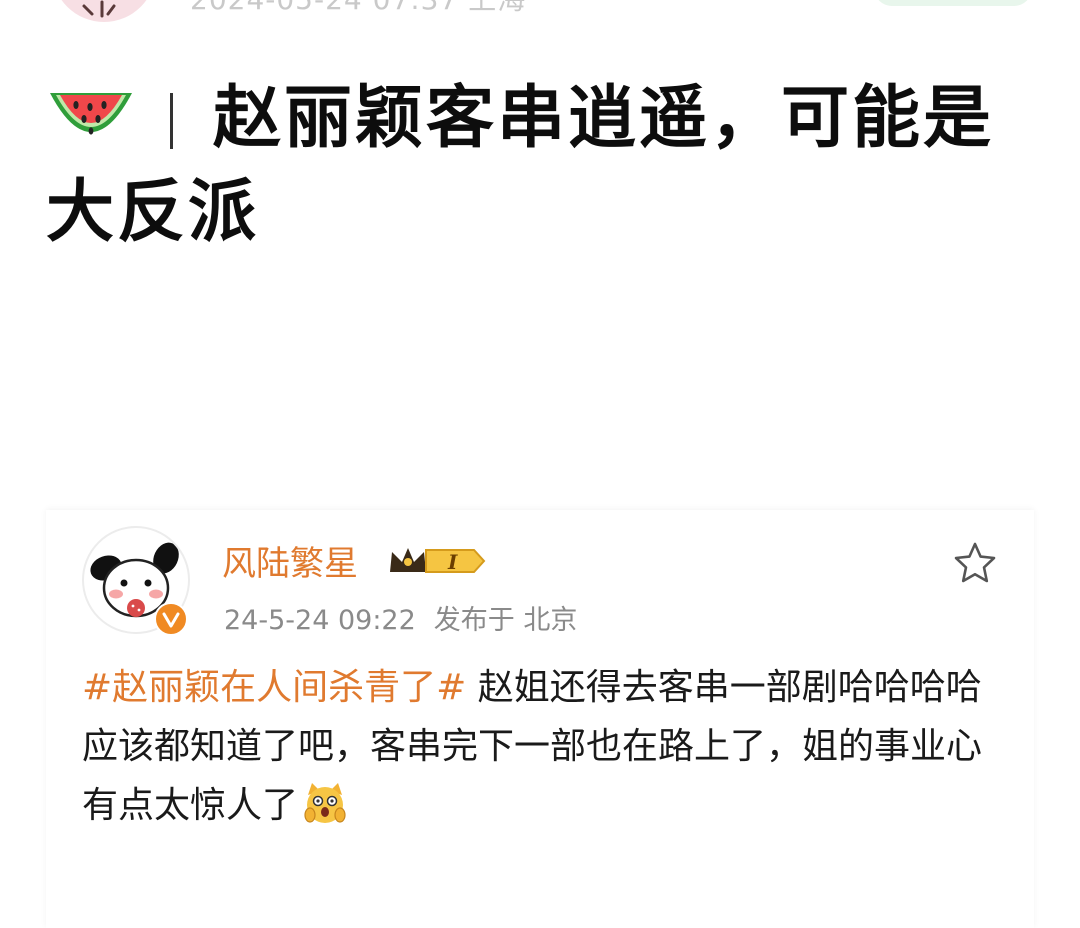 This screenshot has height=928, width=1080. I want to click on vip-crown-badge-icon: I, so click(438, 561).